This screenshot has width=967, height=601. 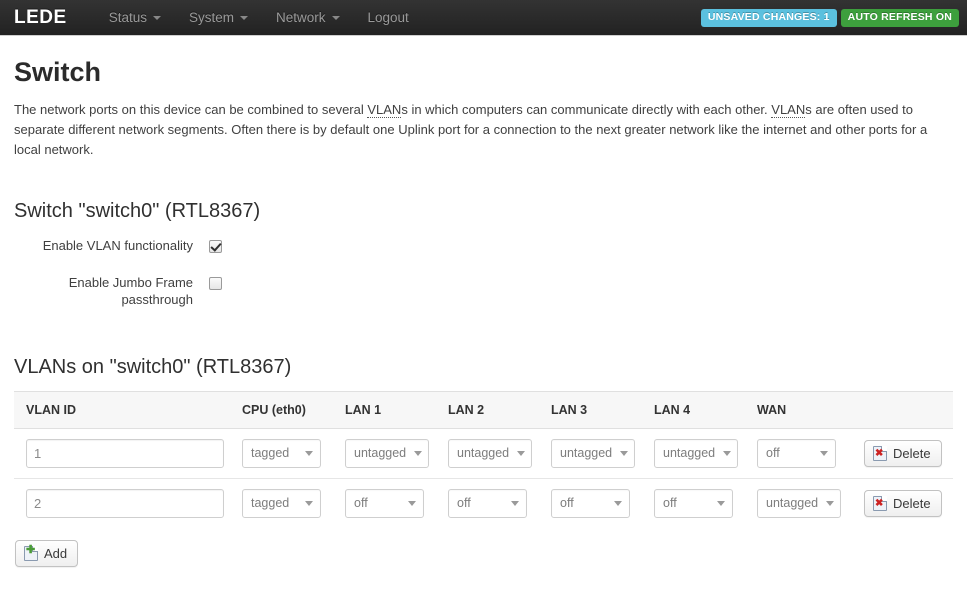 I want to click on lan2-port-value: untagged, so click(x=483, y=453).